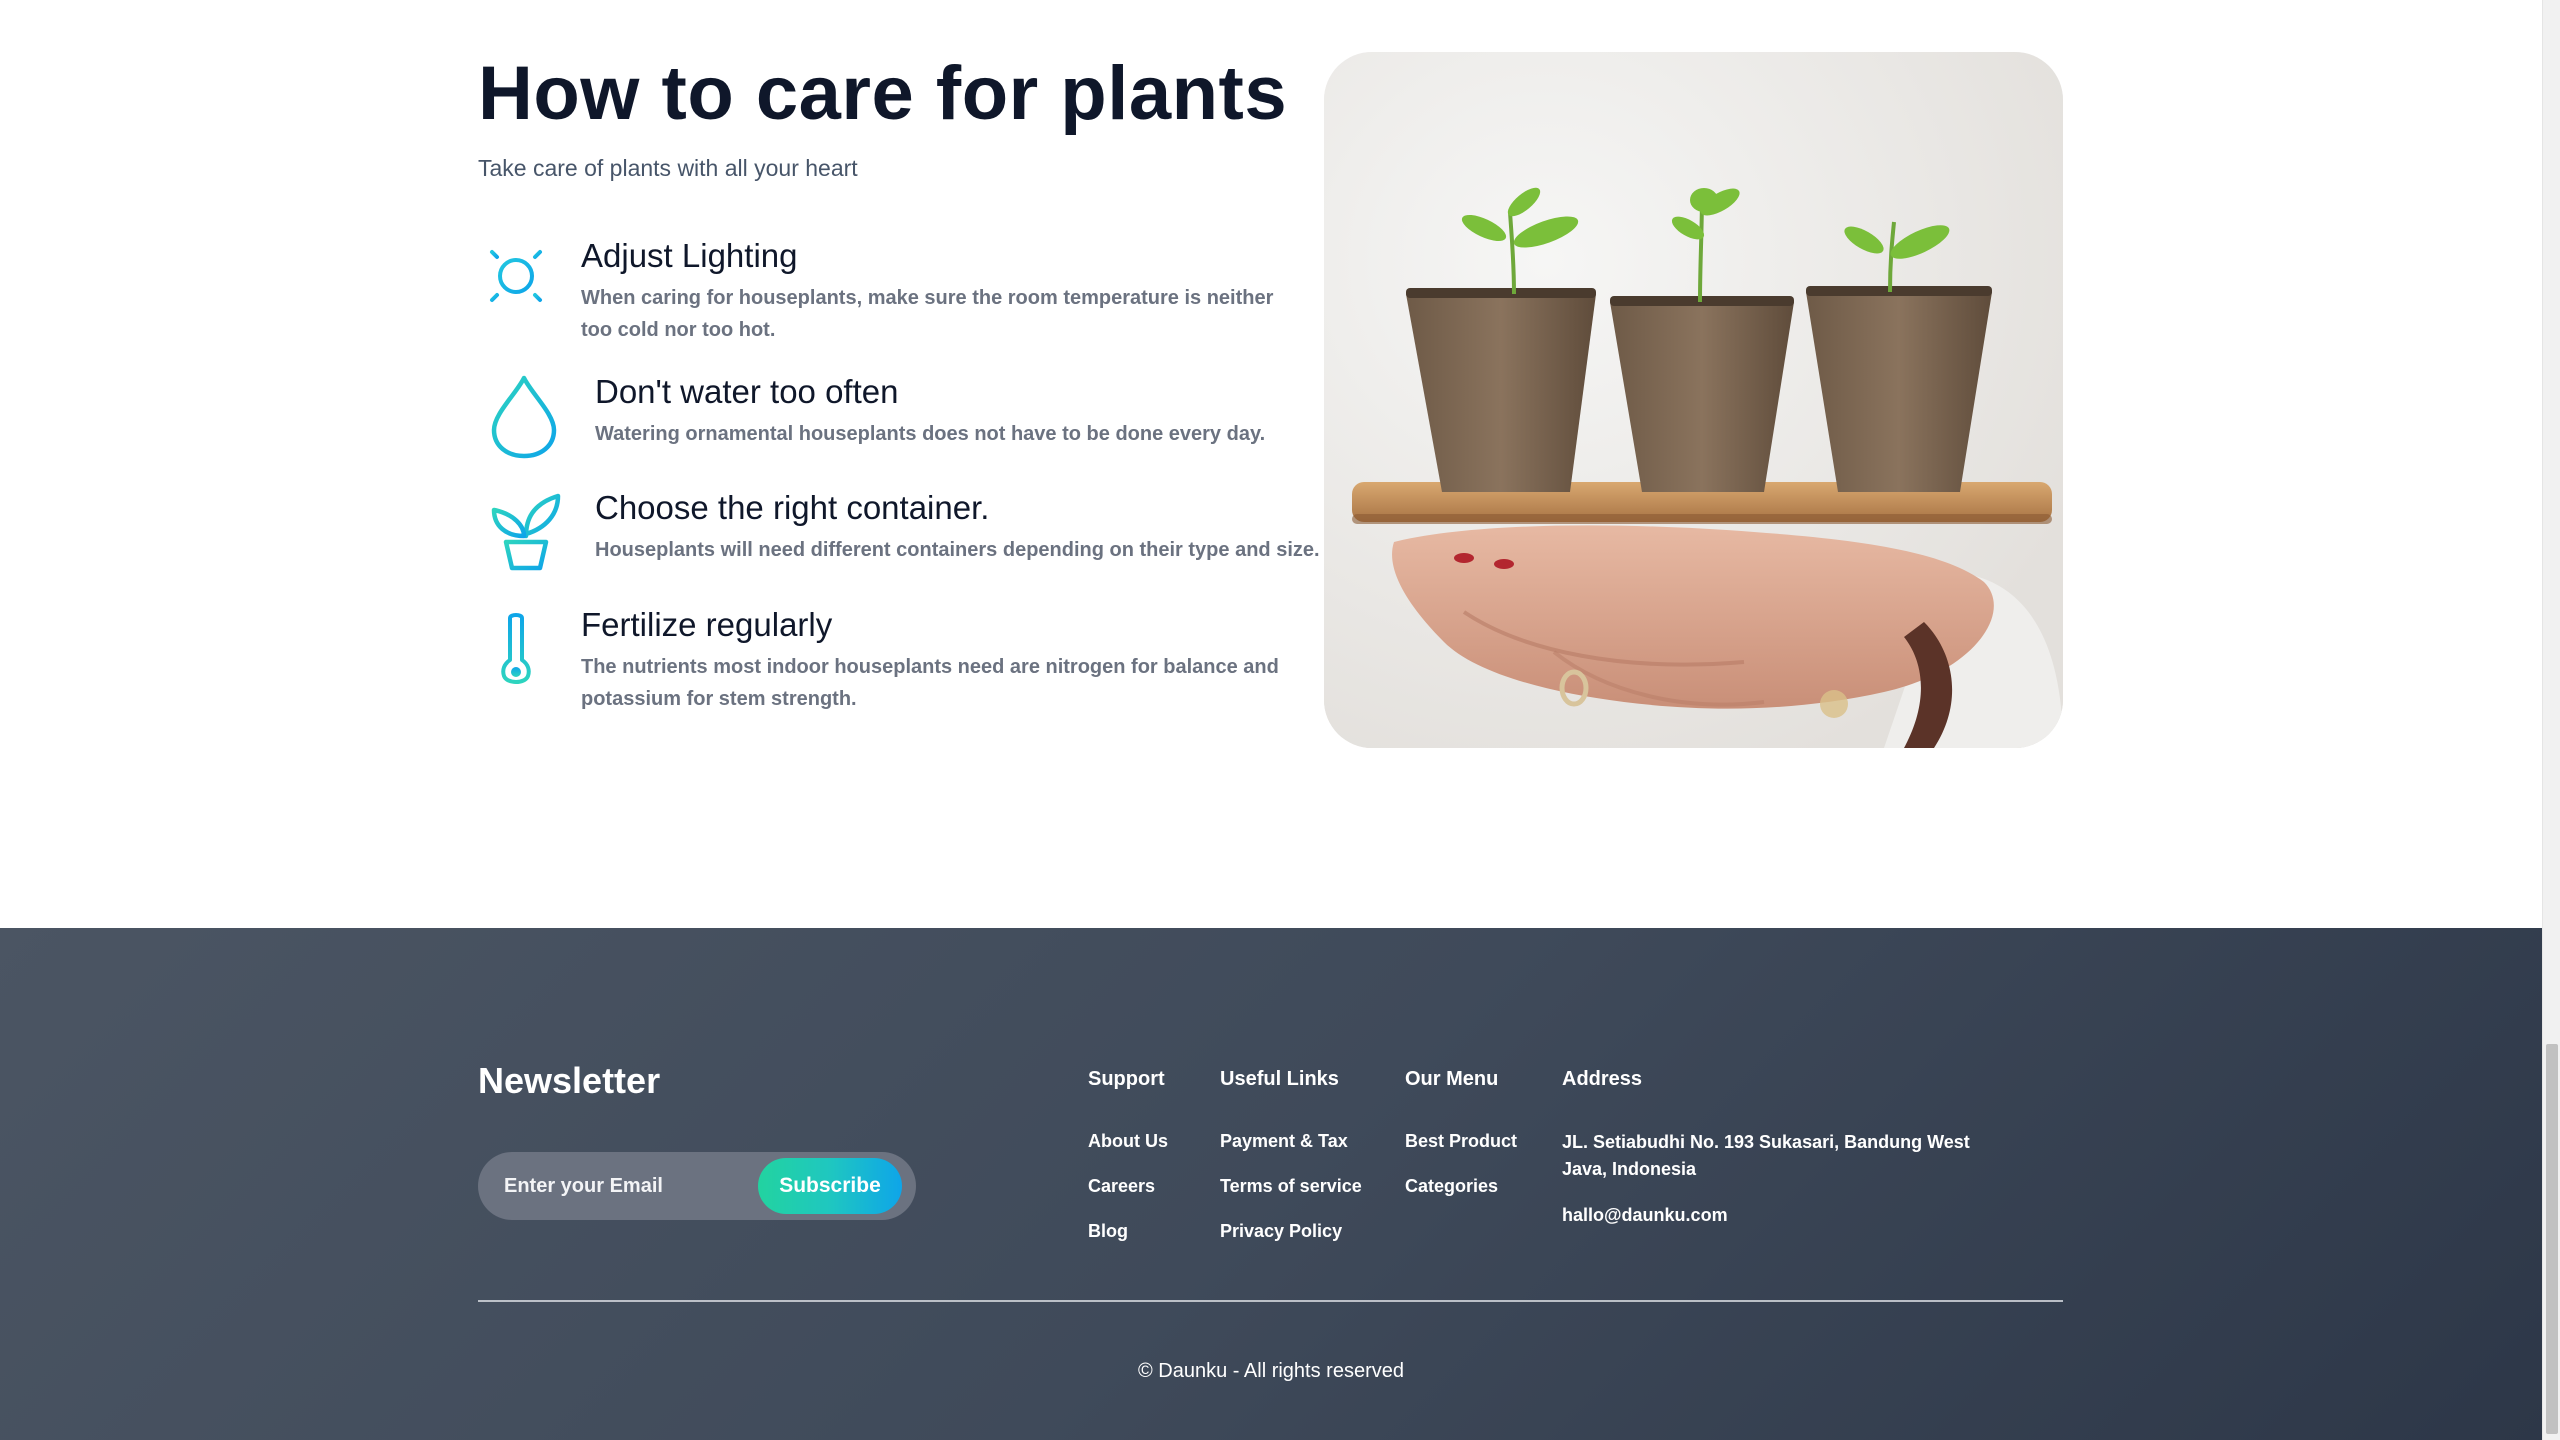 This screenshot has height=1440, width=2560. Describe the element at coordinates (569, 1080) in the screenshot. I see `newsletter-title: Newsletter` at that location.